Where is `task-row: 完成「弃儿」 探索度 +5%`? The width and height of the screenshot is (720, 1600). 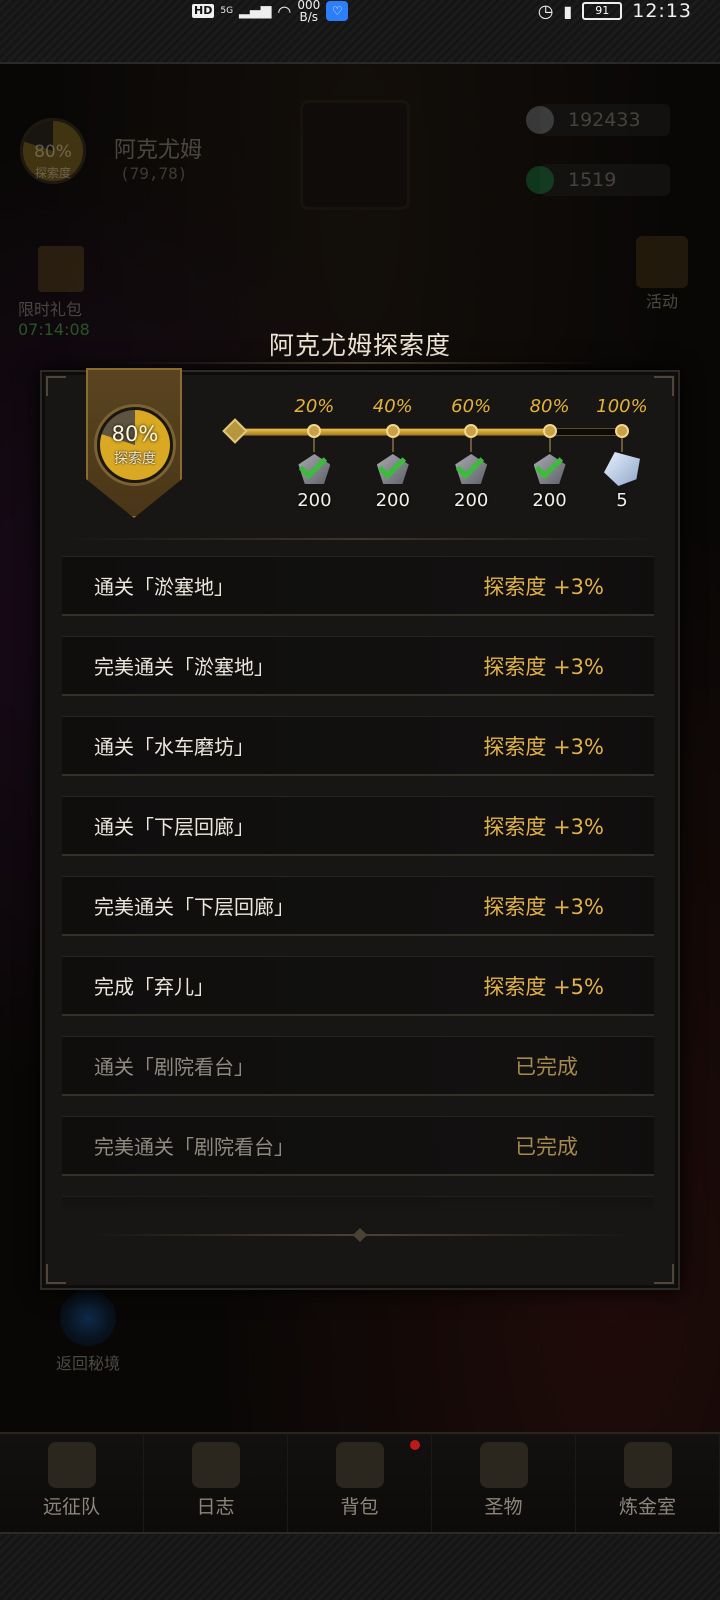
task-row: 完成「弃儿」 探索度 +5% is located at coordinates (358, 986).